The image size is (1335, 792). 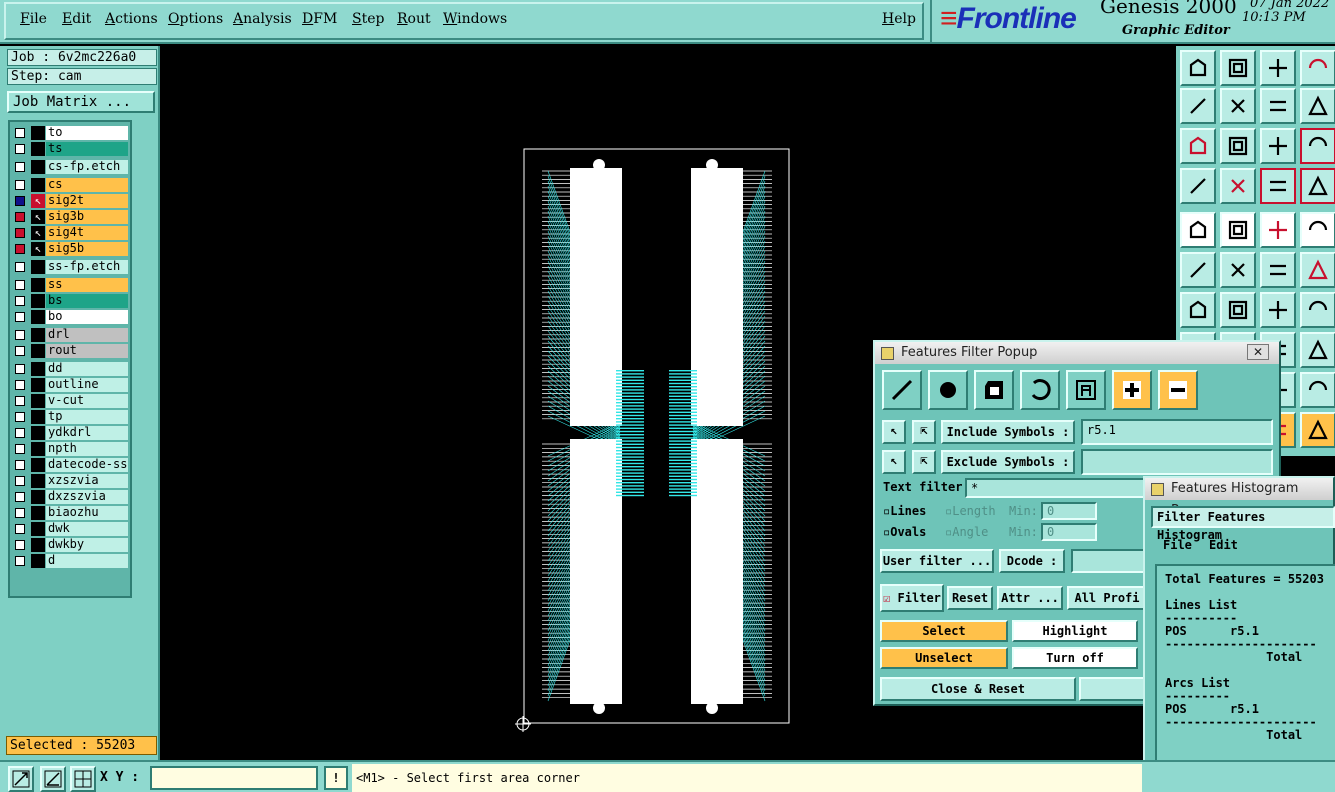 What do you see at coordinates (1177, 545) in the screenshot?
I see `histogram-menu-file: File` at bounding box center [1177, 545].